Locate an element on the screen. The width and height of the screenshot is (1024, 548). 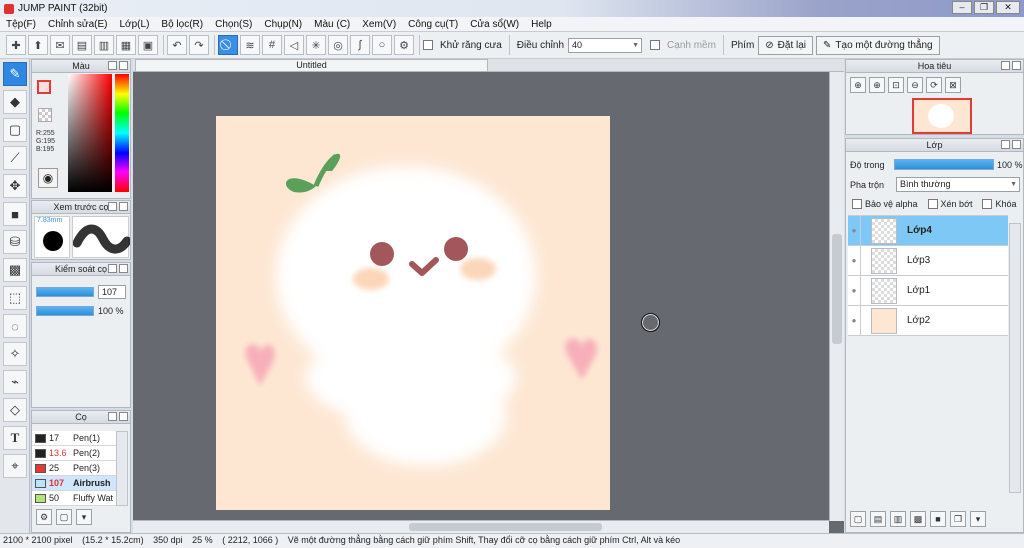
brush-item: 107 Airbrush is located at coordinates (74, 483).